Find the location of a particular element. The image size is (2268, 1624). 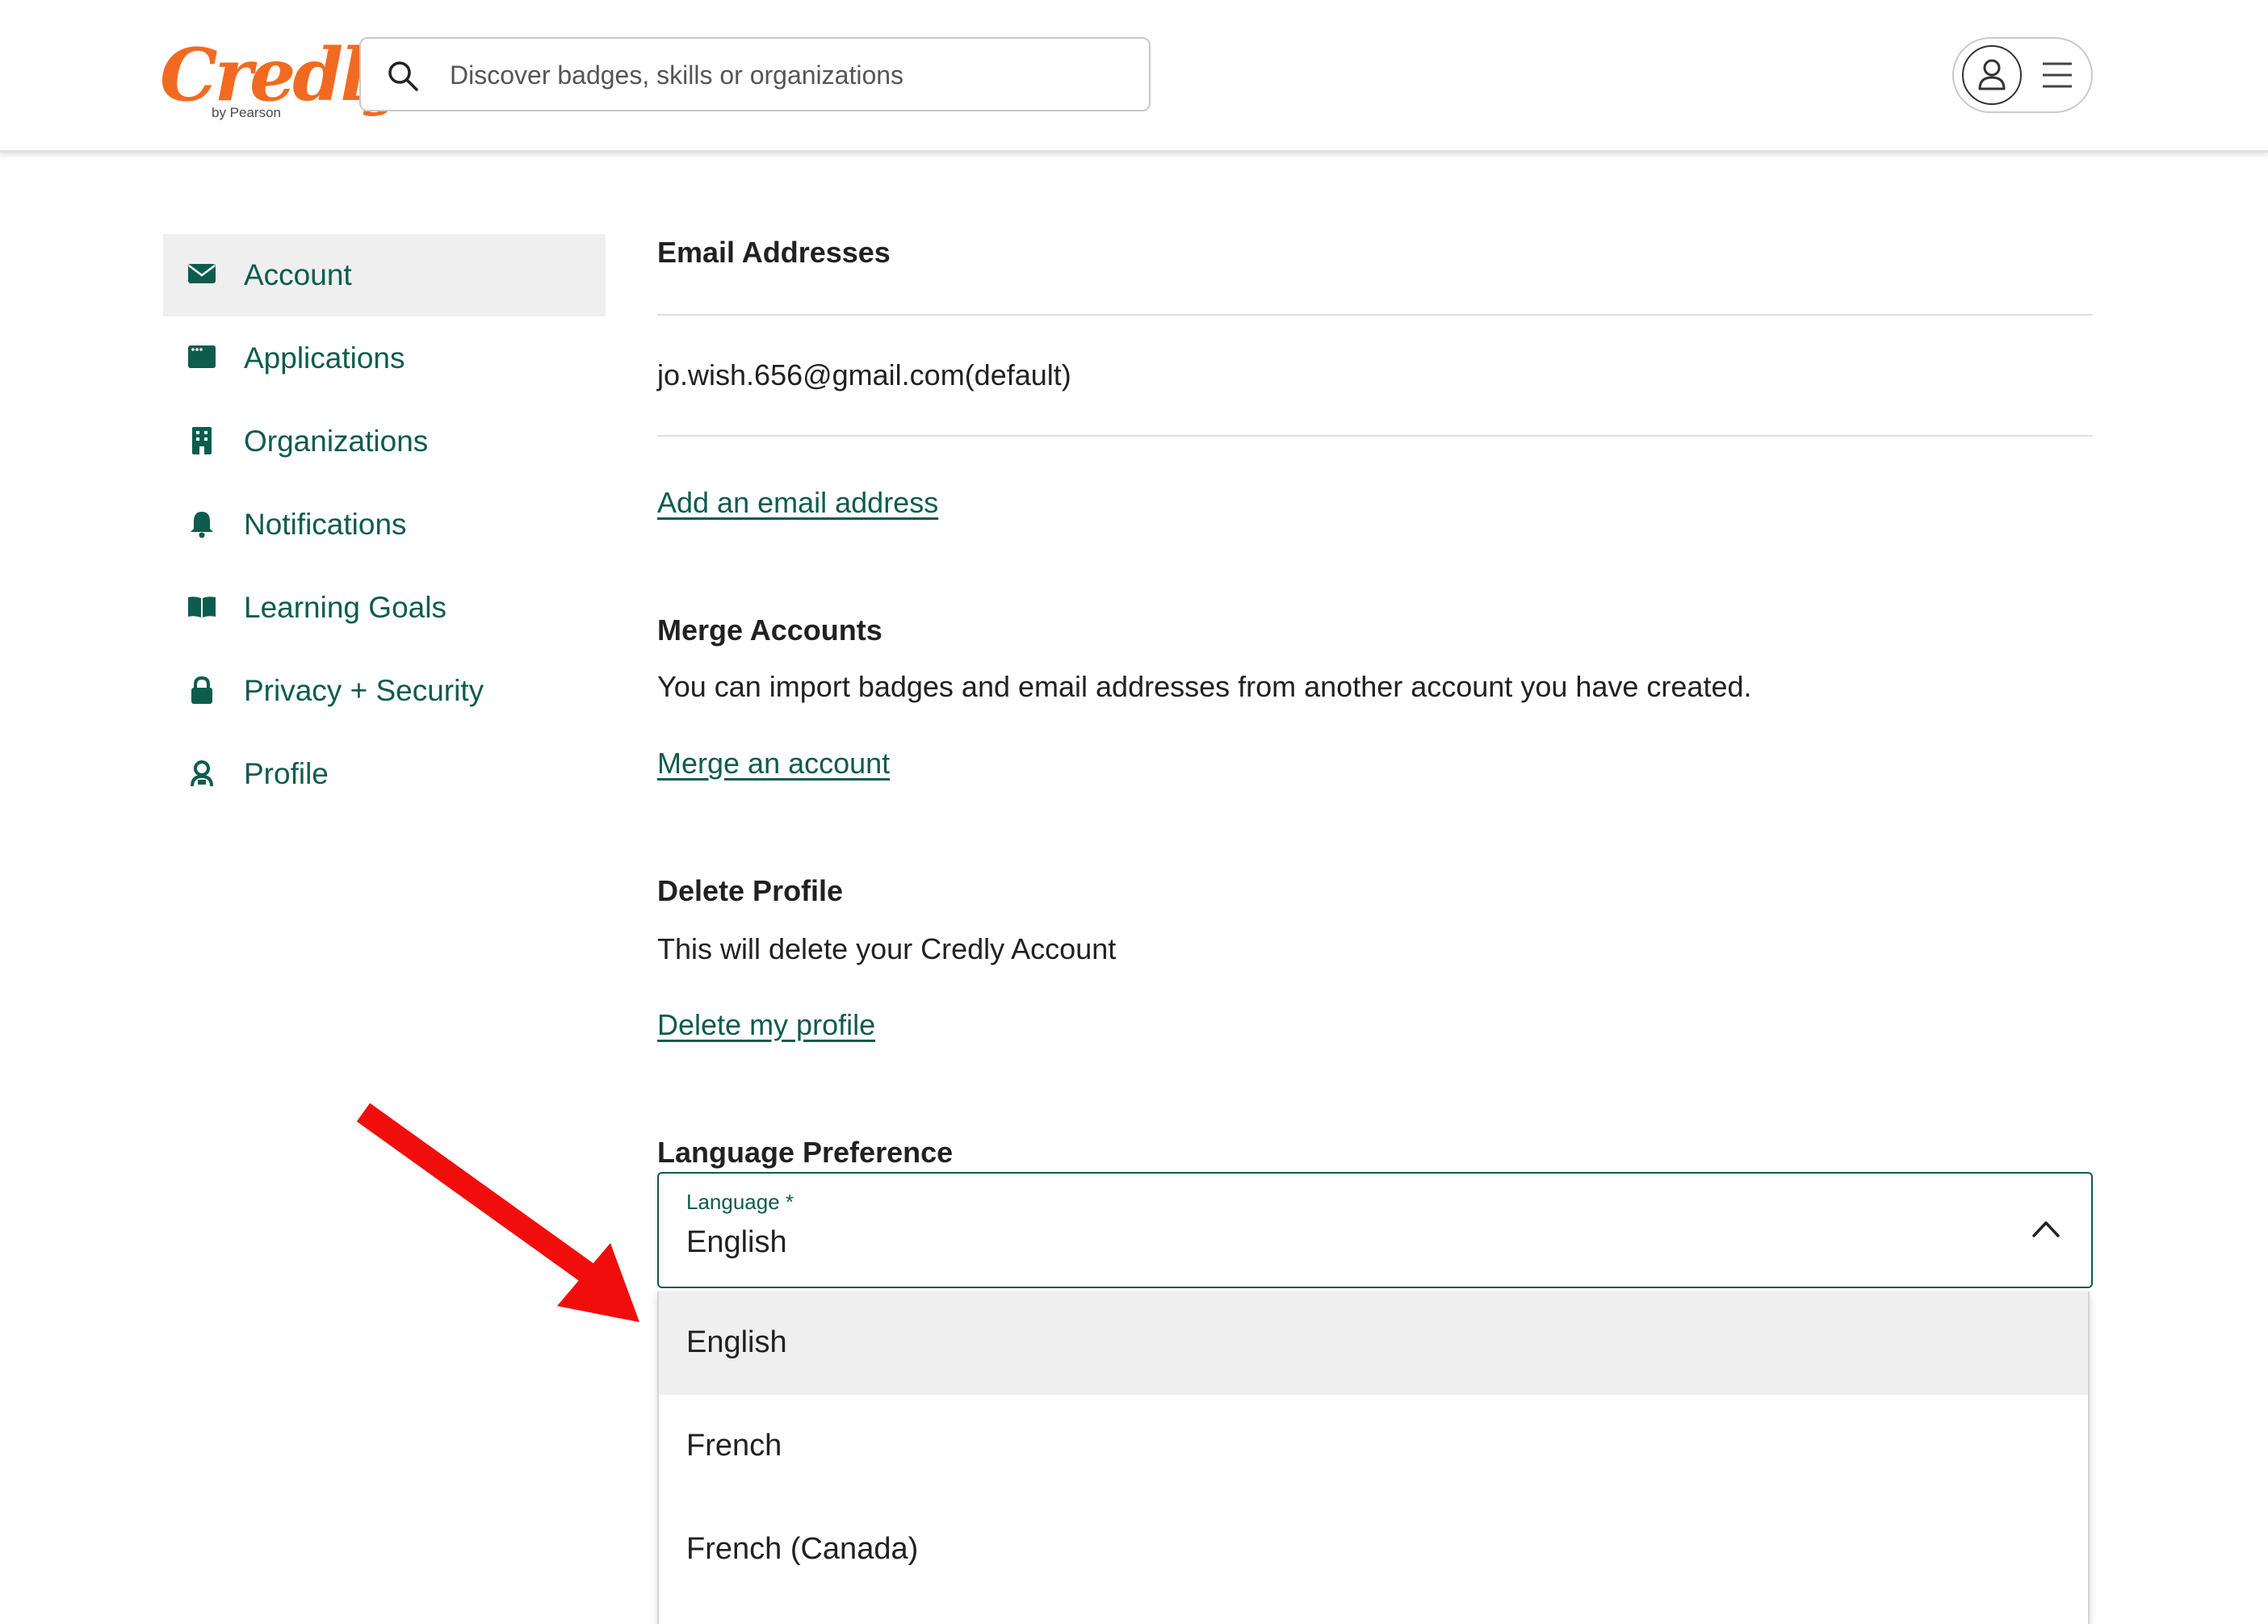

sidebar-item-label: Applications is located at coordinates (324, 358).